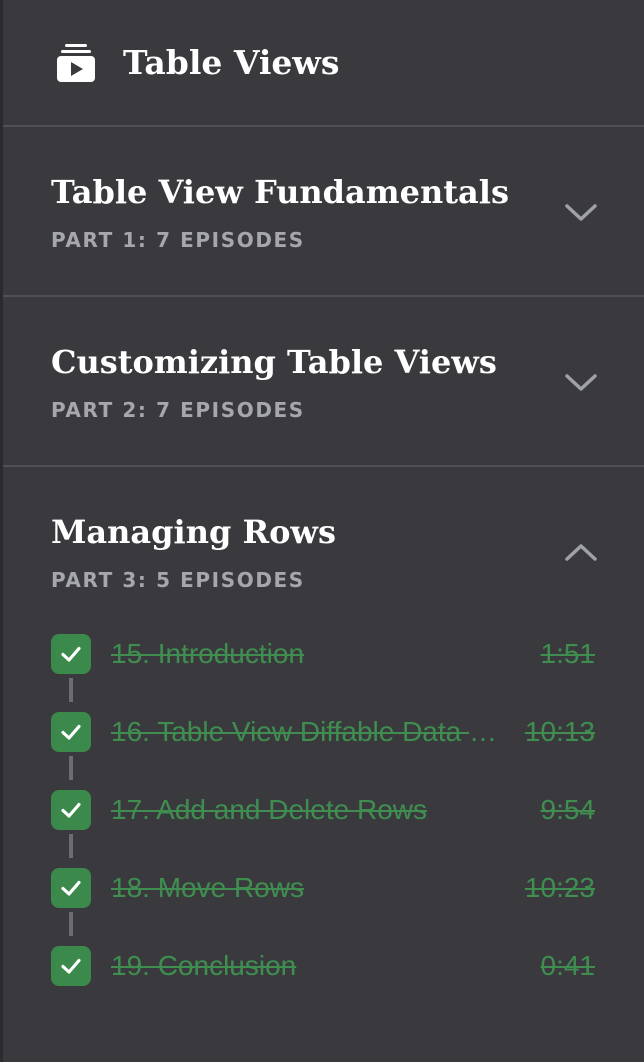  I want to click on part-episode-count: PART 2: 7 EPISODES, so click(178, 410).